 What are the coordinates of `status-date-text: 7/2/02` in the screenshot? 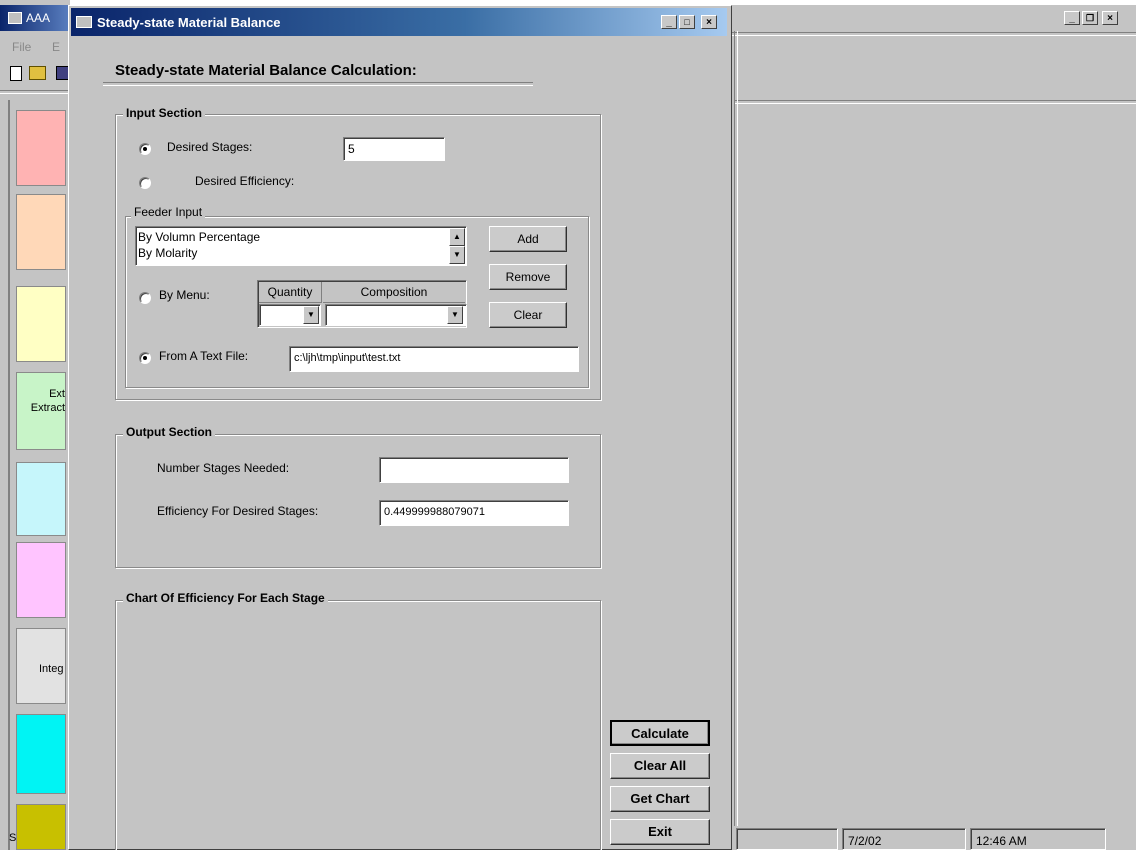 It's located at (865, 841).